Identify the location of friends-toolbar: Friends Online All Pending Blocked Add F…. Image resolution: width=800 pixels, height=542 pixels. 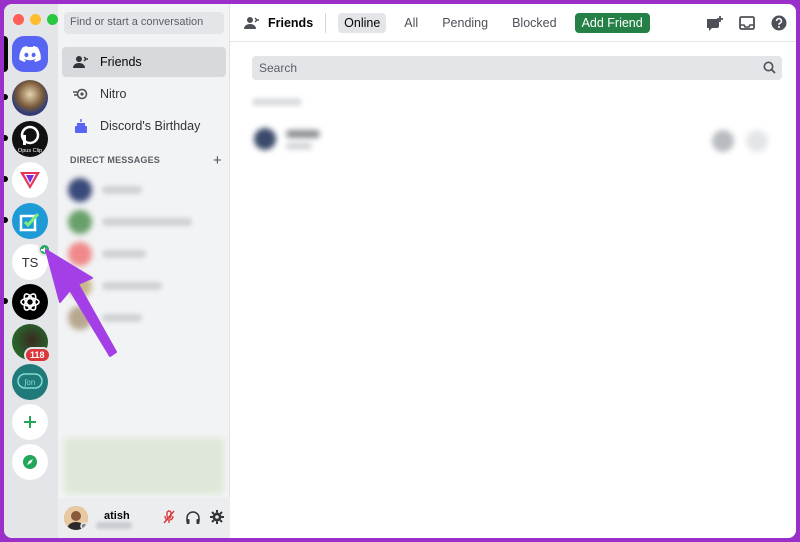
(513, 23).